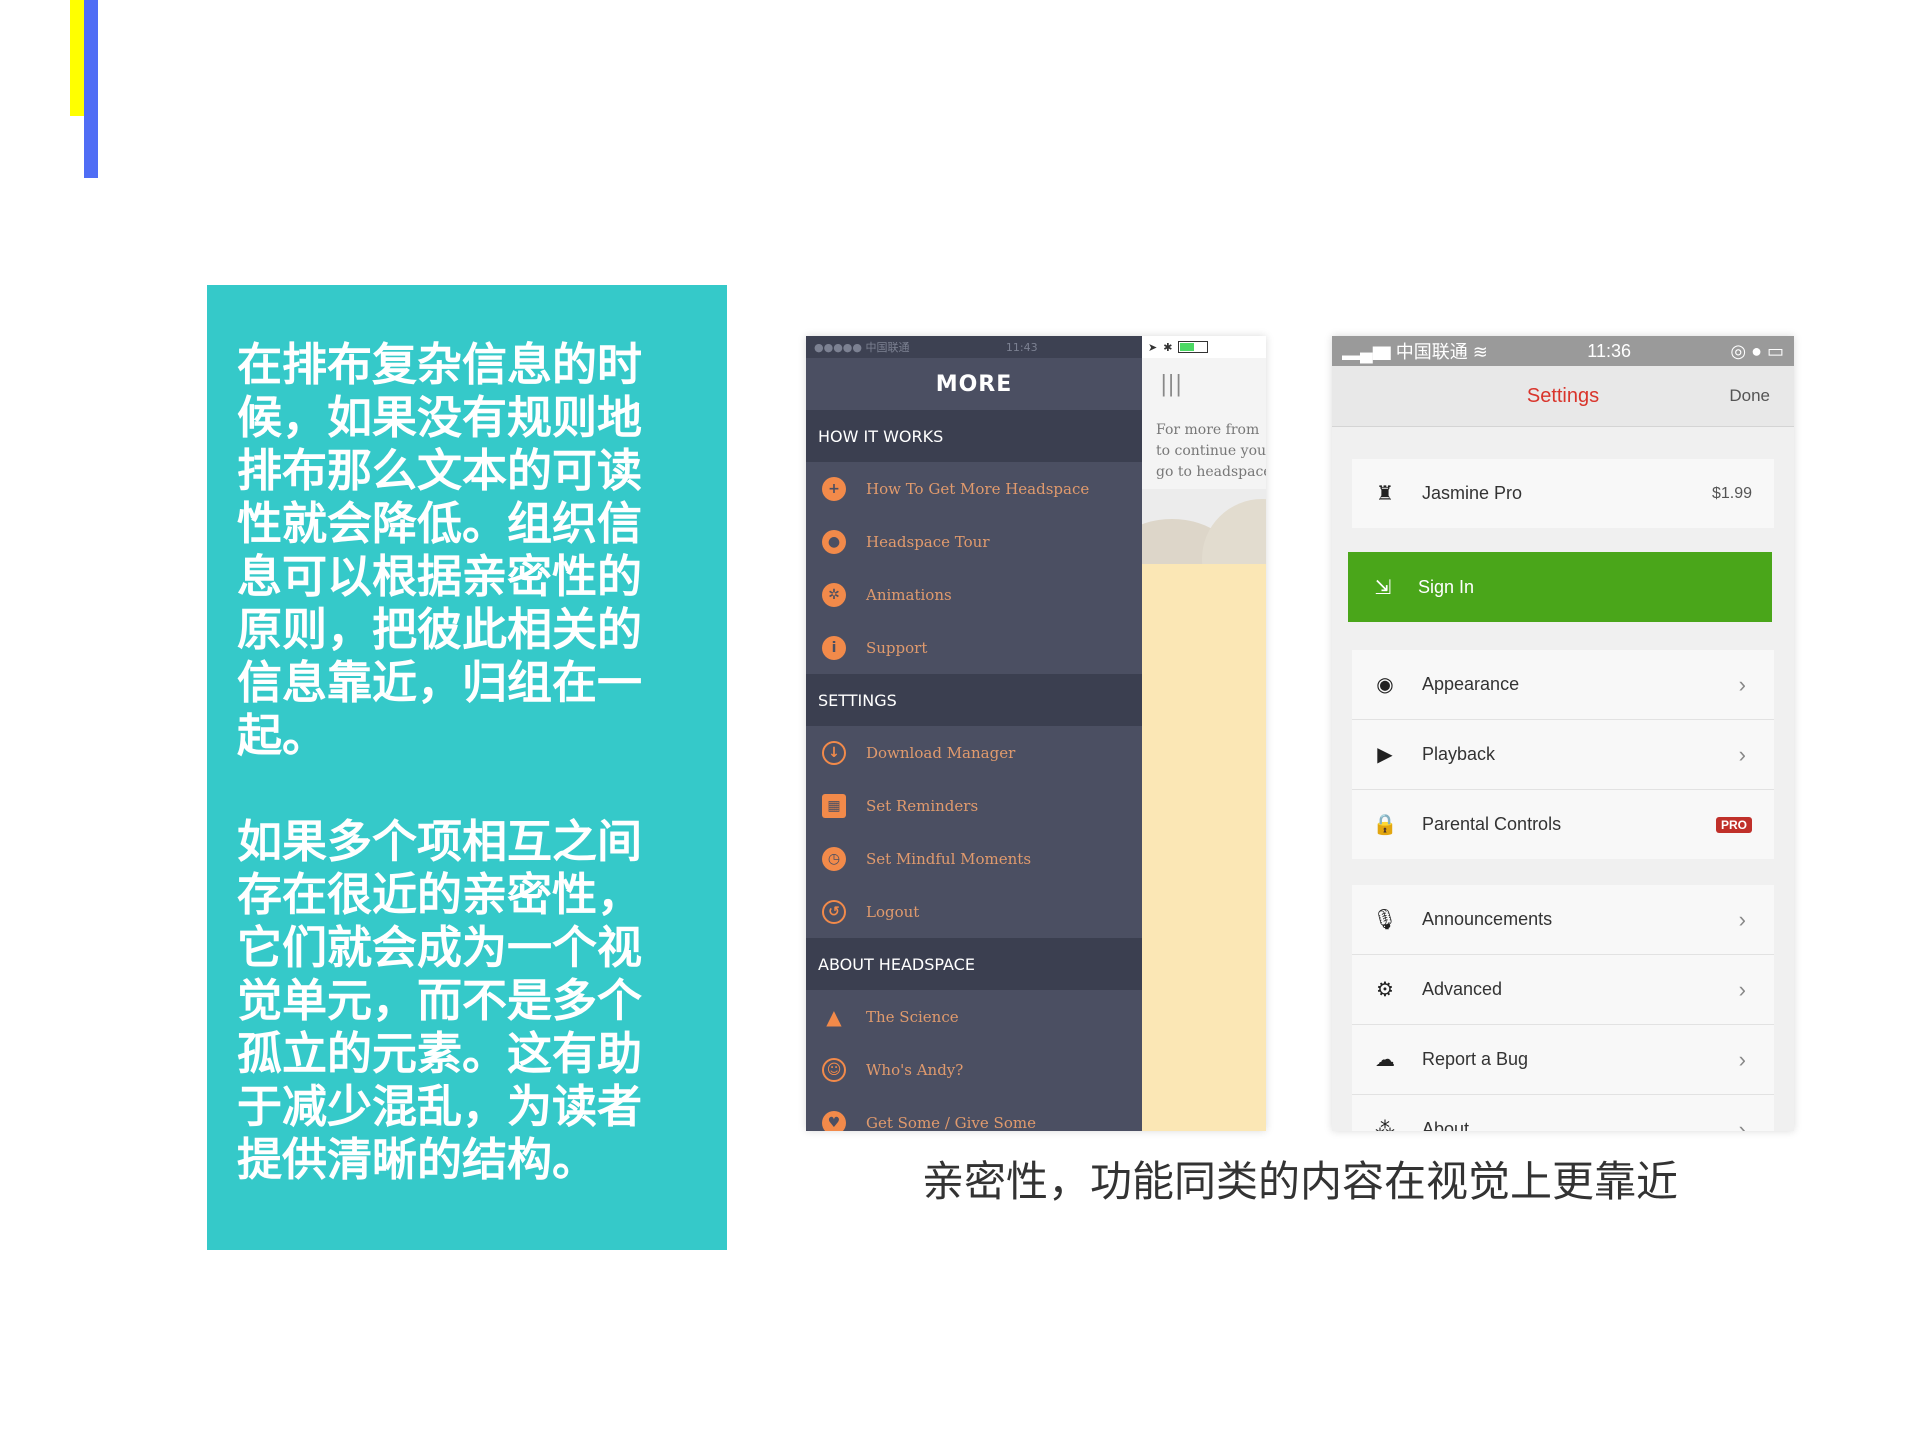 This screenshot has width=1920, height=1440. What do you see at coordinates (1385, 755) in the screenshot?
I see `play-icon: ▶` at bounding box center [1385, 755].